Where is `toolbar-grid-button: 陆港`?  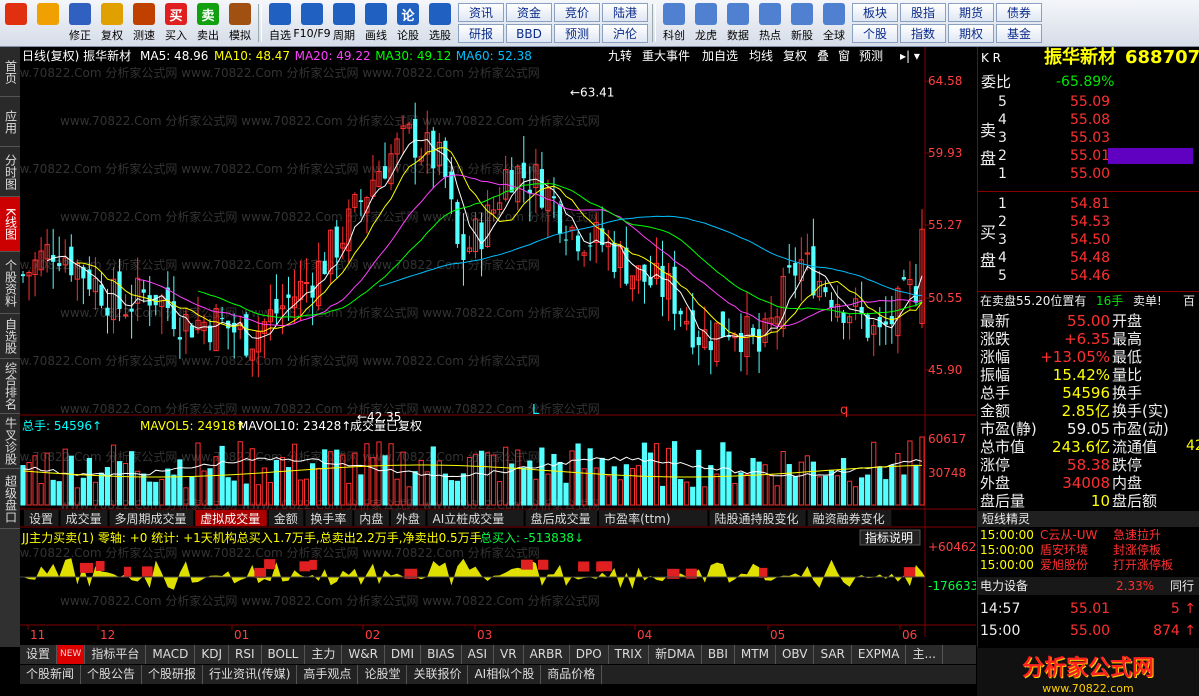 toolbar-grid-button: 陆港 is located at coordinates (625, 12).